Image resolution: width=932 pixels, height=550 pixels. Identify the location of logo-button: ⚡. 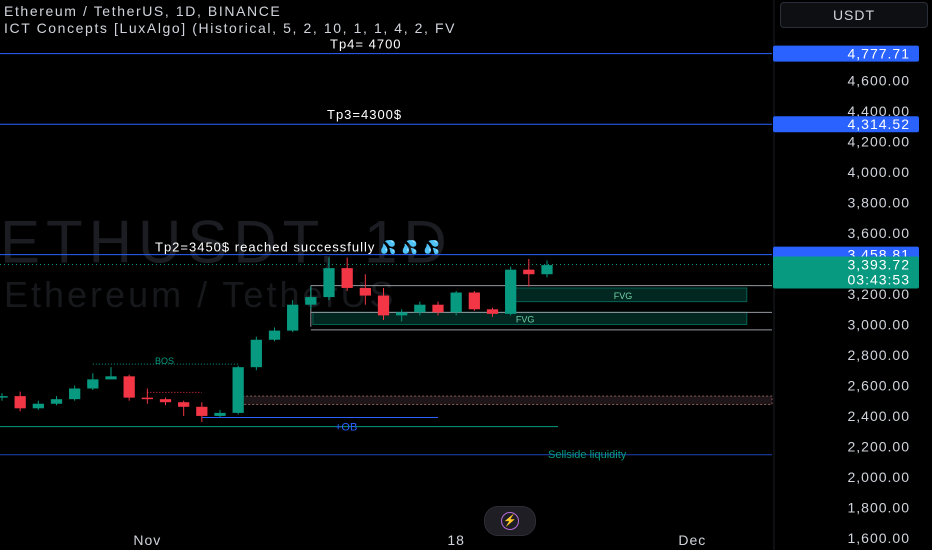
(510, 521).